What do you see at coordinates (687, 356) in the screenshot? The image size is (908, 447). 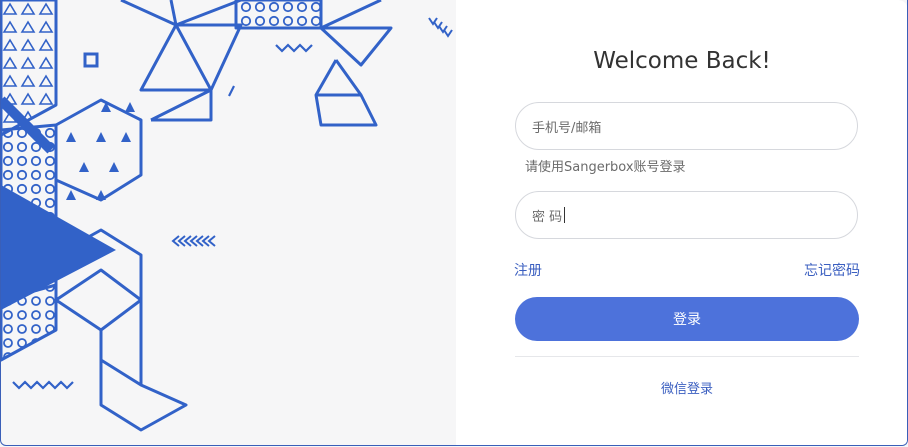 I see `divider` at bounding box center [687, 356].